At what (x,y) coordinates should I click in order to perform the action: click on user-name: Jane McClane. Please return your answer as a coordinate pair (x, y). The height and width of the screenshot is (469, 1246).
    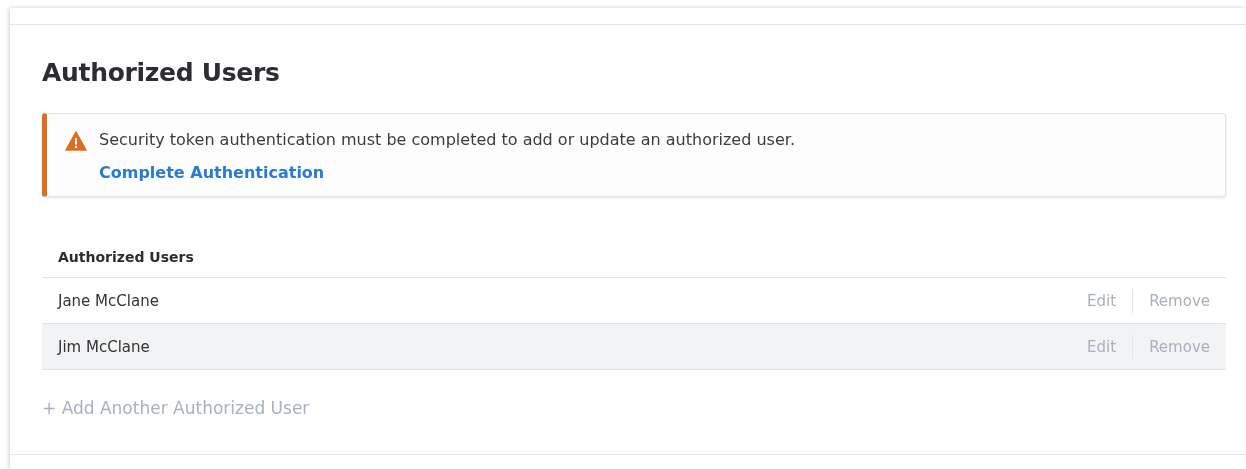
    Looking at the image, I should click on (109, 300).